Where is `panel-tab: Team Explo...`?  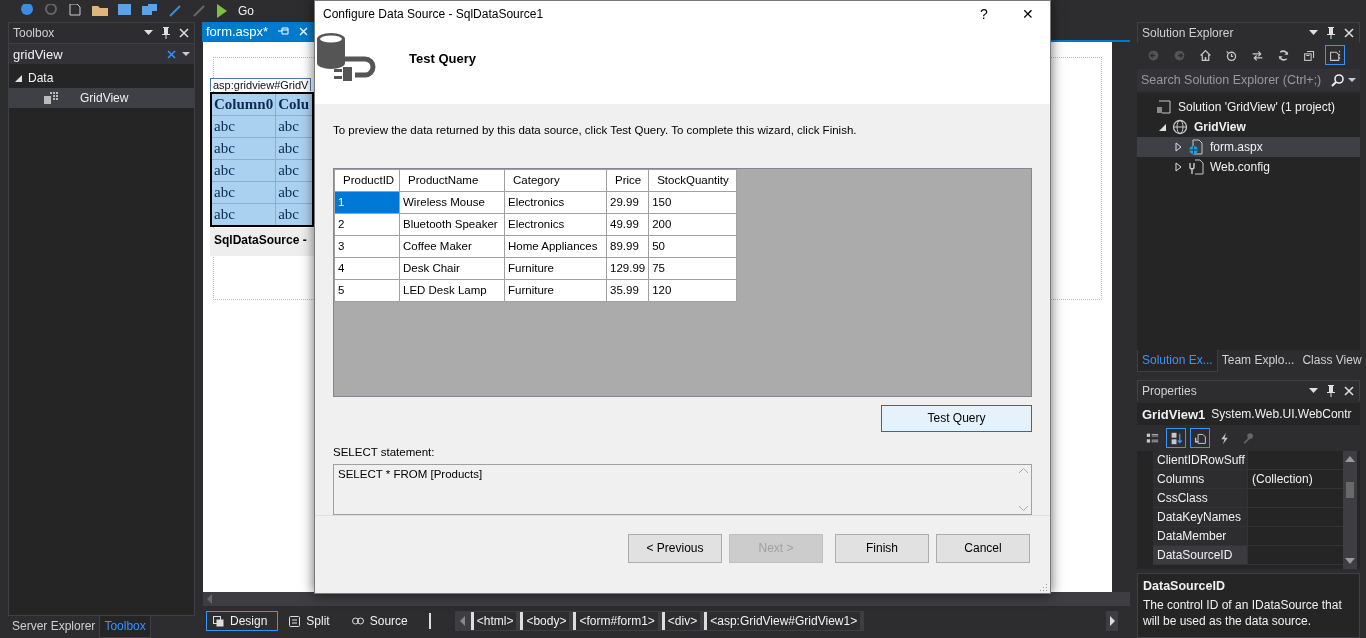 panel-tab: Team Explo... is located at coordinates (1258, 361).